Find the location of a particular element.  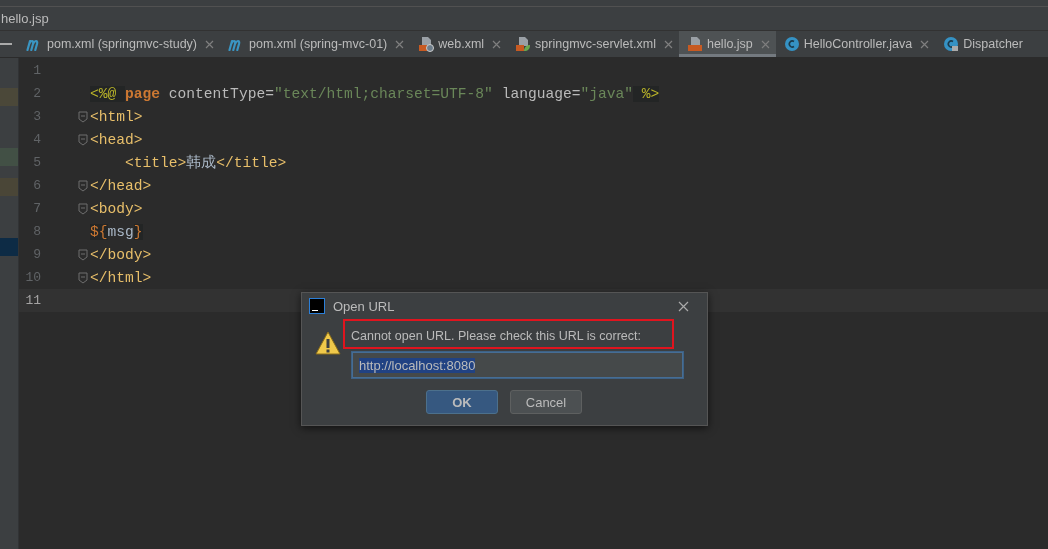

xml-globe-icon is located at coordinates (426, 44).